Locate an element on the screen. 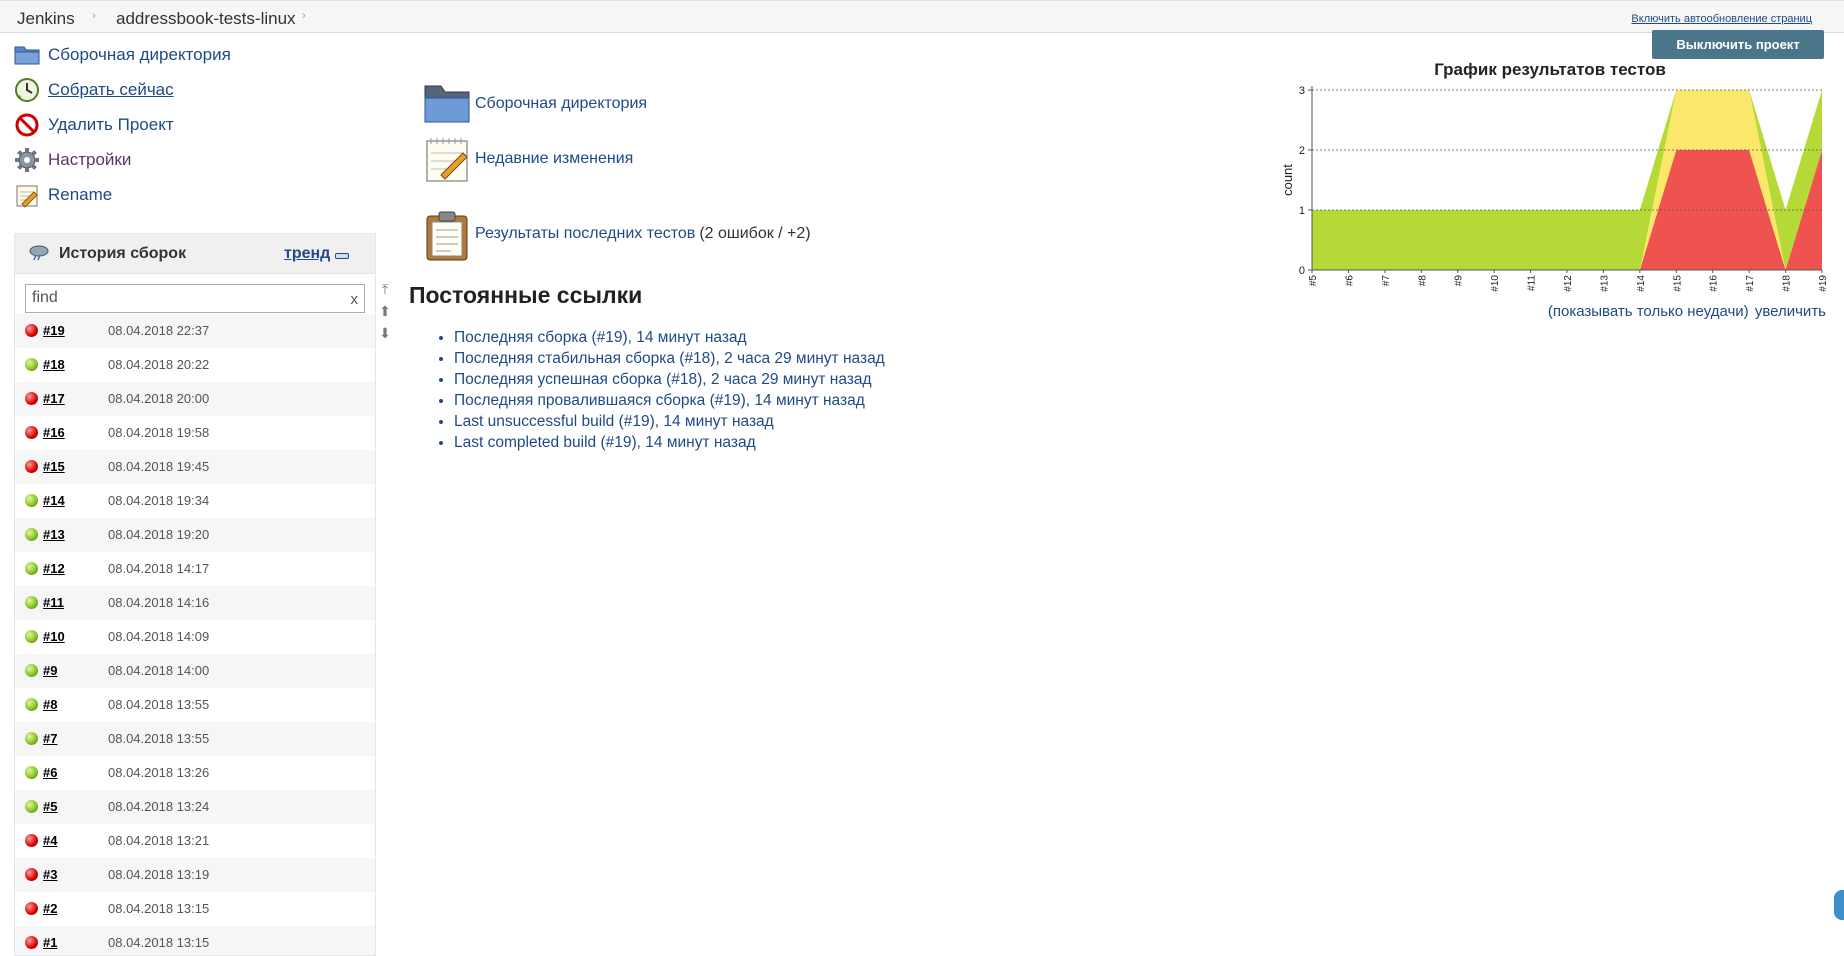 The width and height of the screenshot is (1844, 956). build-search-placeholder: find is located at coordinates (45, 297).